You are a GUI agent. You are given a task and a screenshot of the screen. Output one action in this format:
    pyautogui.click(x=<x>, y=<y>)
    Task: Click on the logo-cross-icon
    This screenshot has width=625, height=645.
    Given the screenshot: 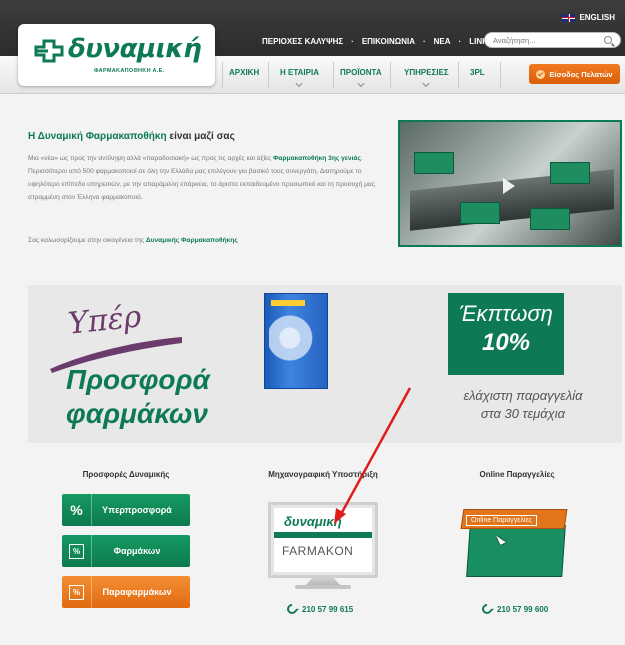 What is the action you would take?
    pyautogui.click(x=49, y=51)
    